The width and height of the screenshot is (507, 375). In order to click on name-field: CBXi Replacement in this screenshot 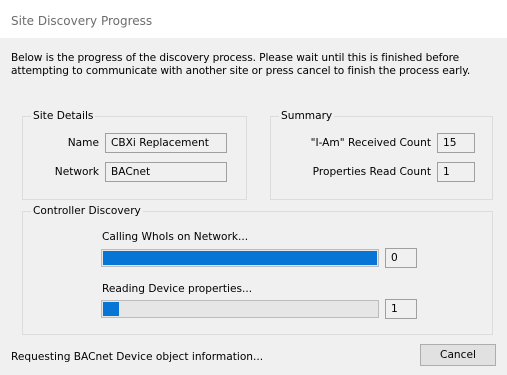, I will do `click(166, 143)`.